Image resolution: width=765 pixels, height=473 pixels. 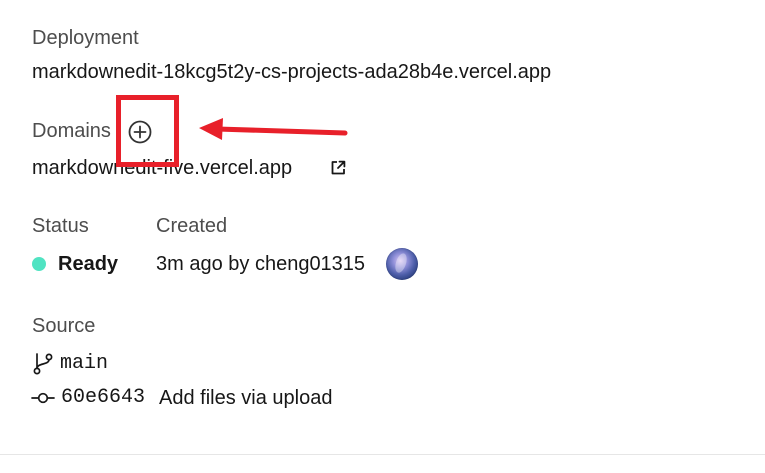 What do you see at coordinates (43, 364) in the screenshot?
I see `git-branch-icon` at bounding box center [43, 364].